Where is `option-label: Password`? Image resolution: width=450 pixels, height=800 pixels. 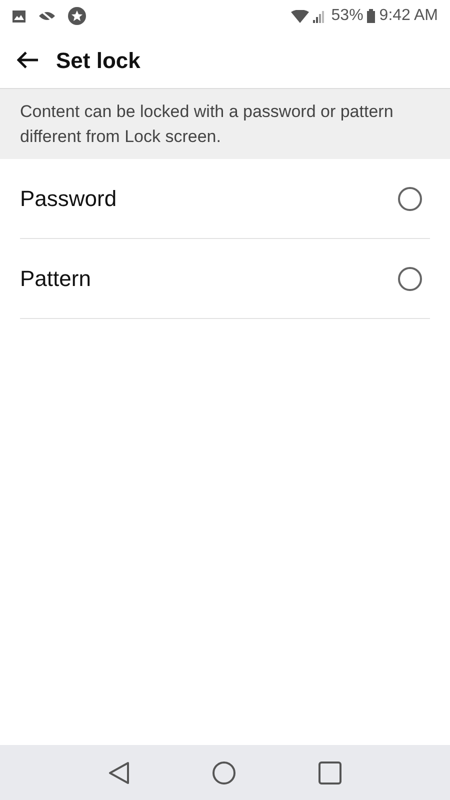 option-label: Password is located at coordinates (68, 198).